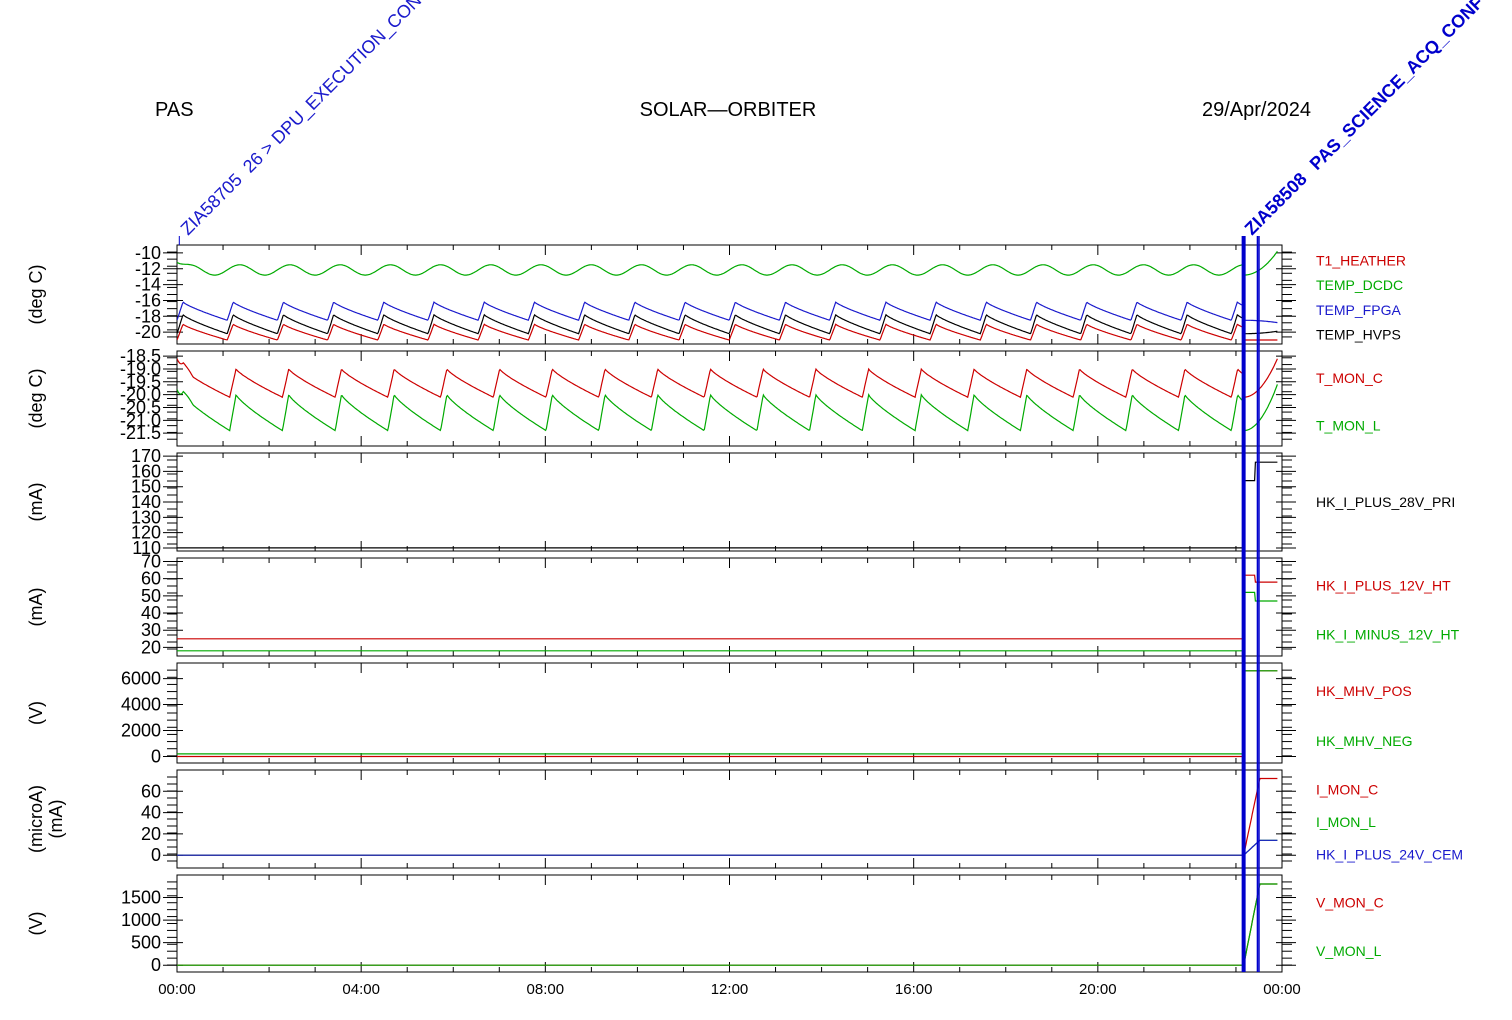 The height and width of the screenshot is (1020, 1512). What do you see at coordinates (1397, 87) in the screenshot?
I see `annotation-right-command: PAS_SCIENCE_ACQ_CONF` at bounding box center [1397, 87].